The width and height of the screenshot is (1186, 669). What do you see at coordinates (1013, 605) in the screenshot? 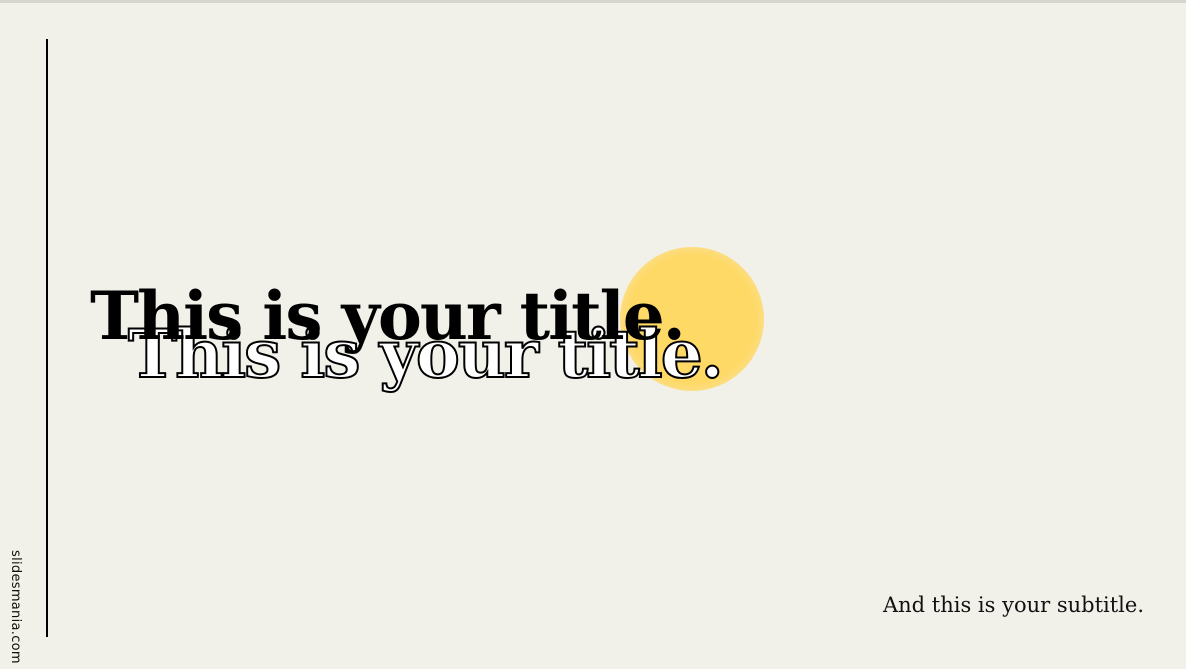
I see `slide-subtitle: And this is your subtitle.` at bounding box center [1013, 605].